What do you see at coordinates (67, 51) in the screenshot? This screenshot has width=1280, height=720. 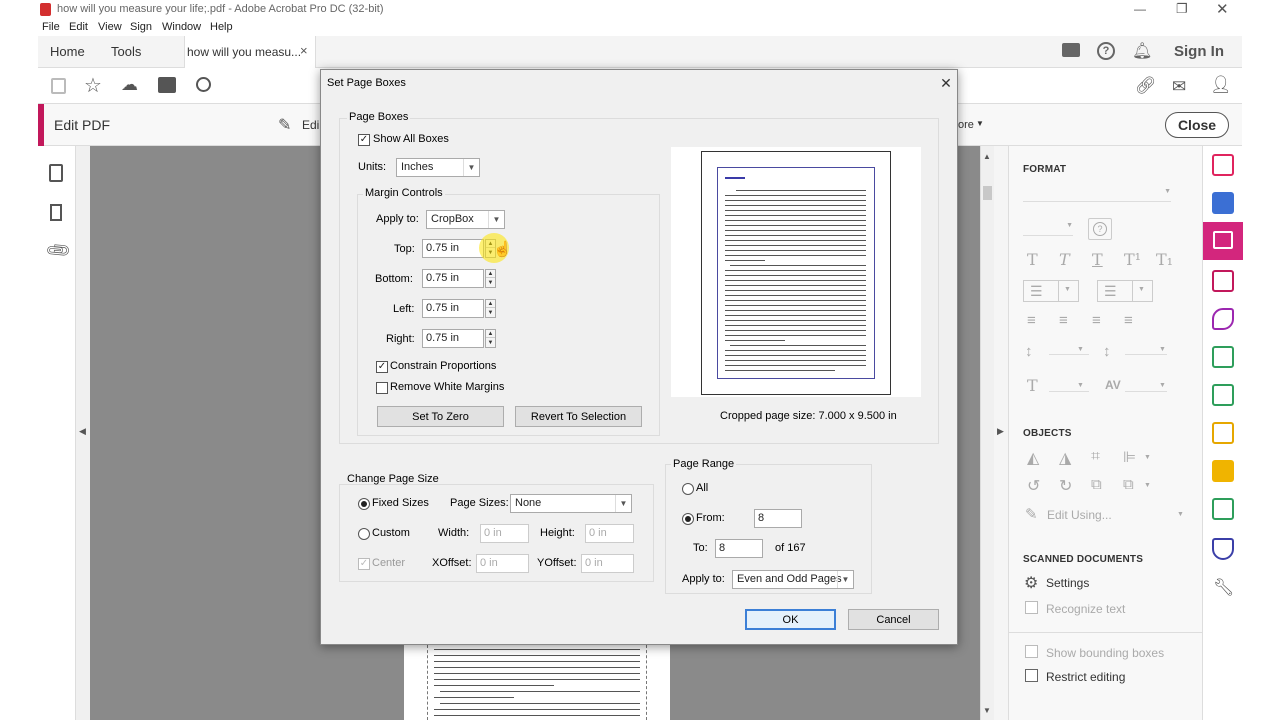 I see `tab-home: Home` at bounding box center [67, 51].